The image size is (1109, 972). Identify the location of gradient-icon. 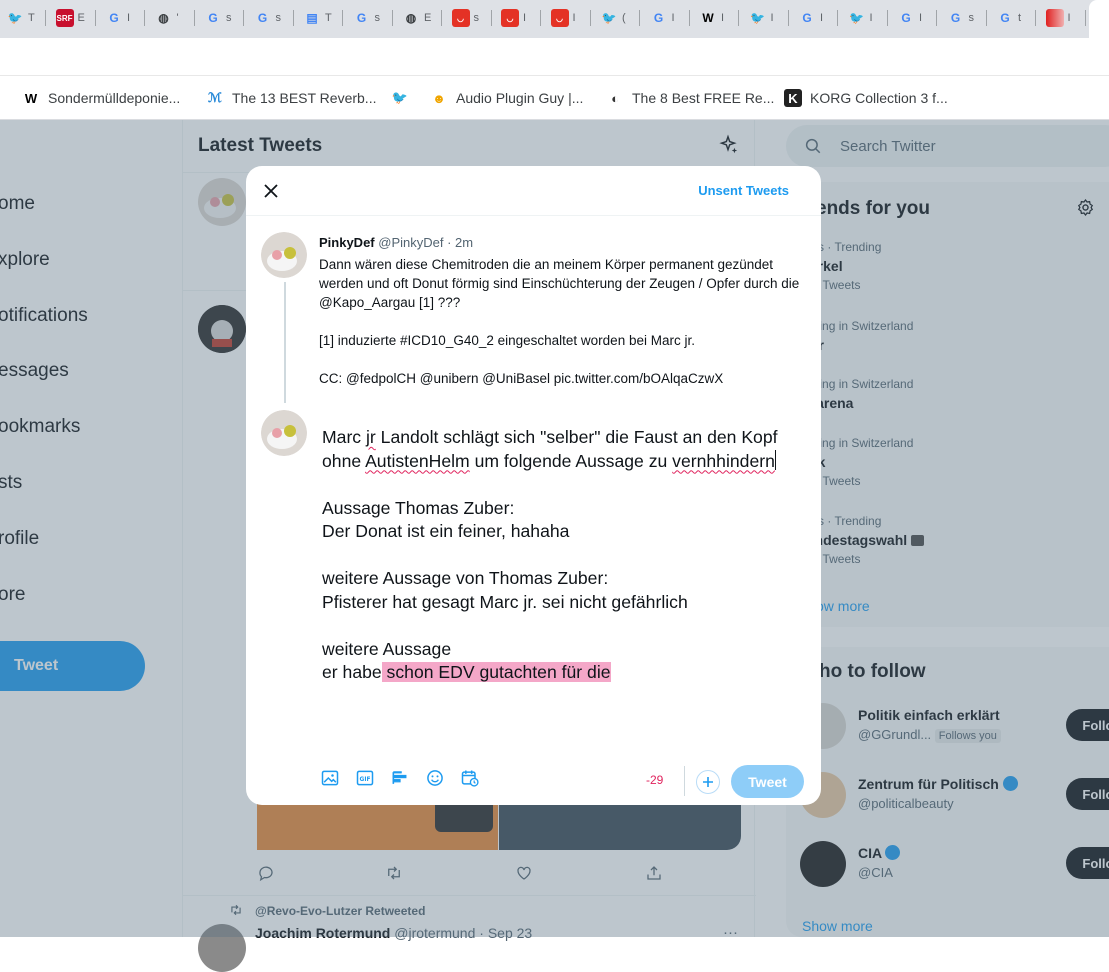
(1054, 18).